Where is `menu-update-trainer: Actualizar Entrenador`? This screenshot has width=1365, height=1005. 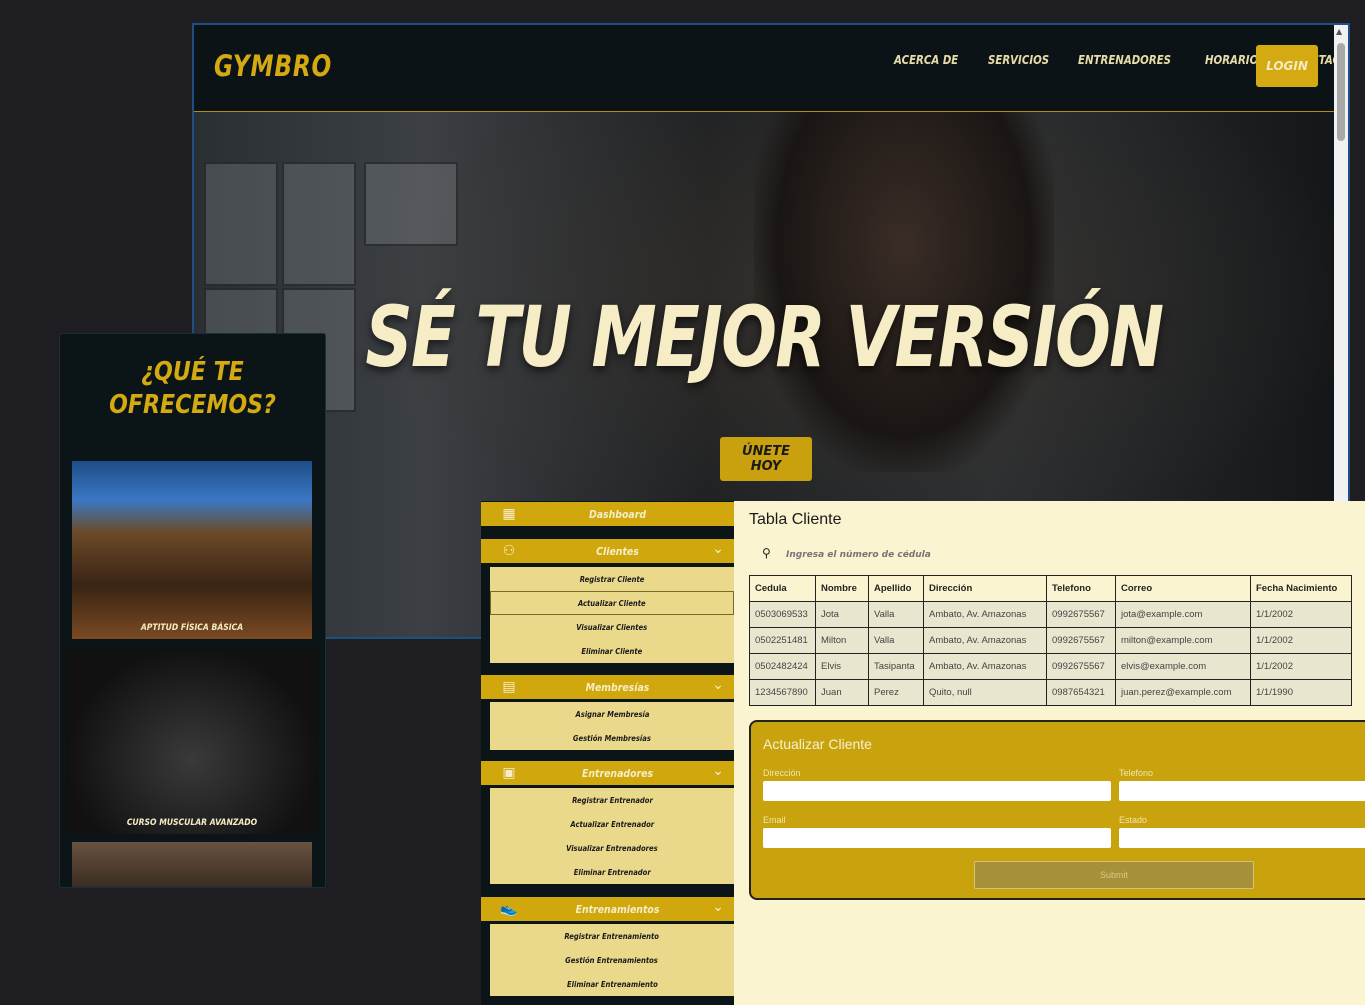 menu-update-trainer: Actualizar Entrenador is located at coordinates (612, 824).